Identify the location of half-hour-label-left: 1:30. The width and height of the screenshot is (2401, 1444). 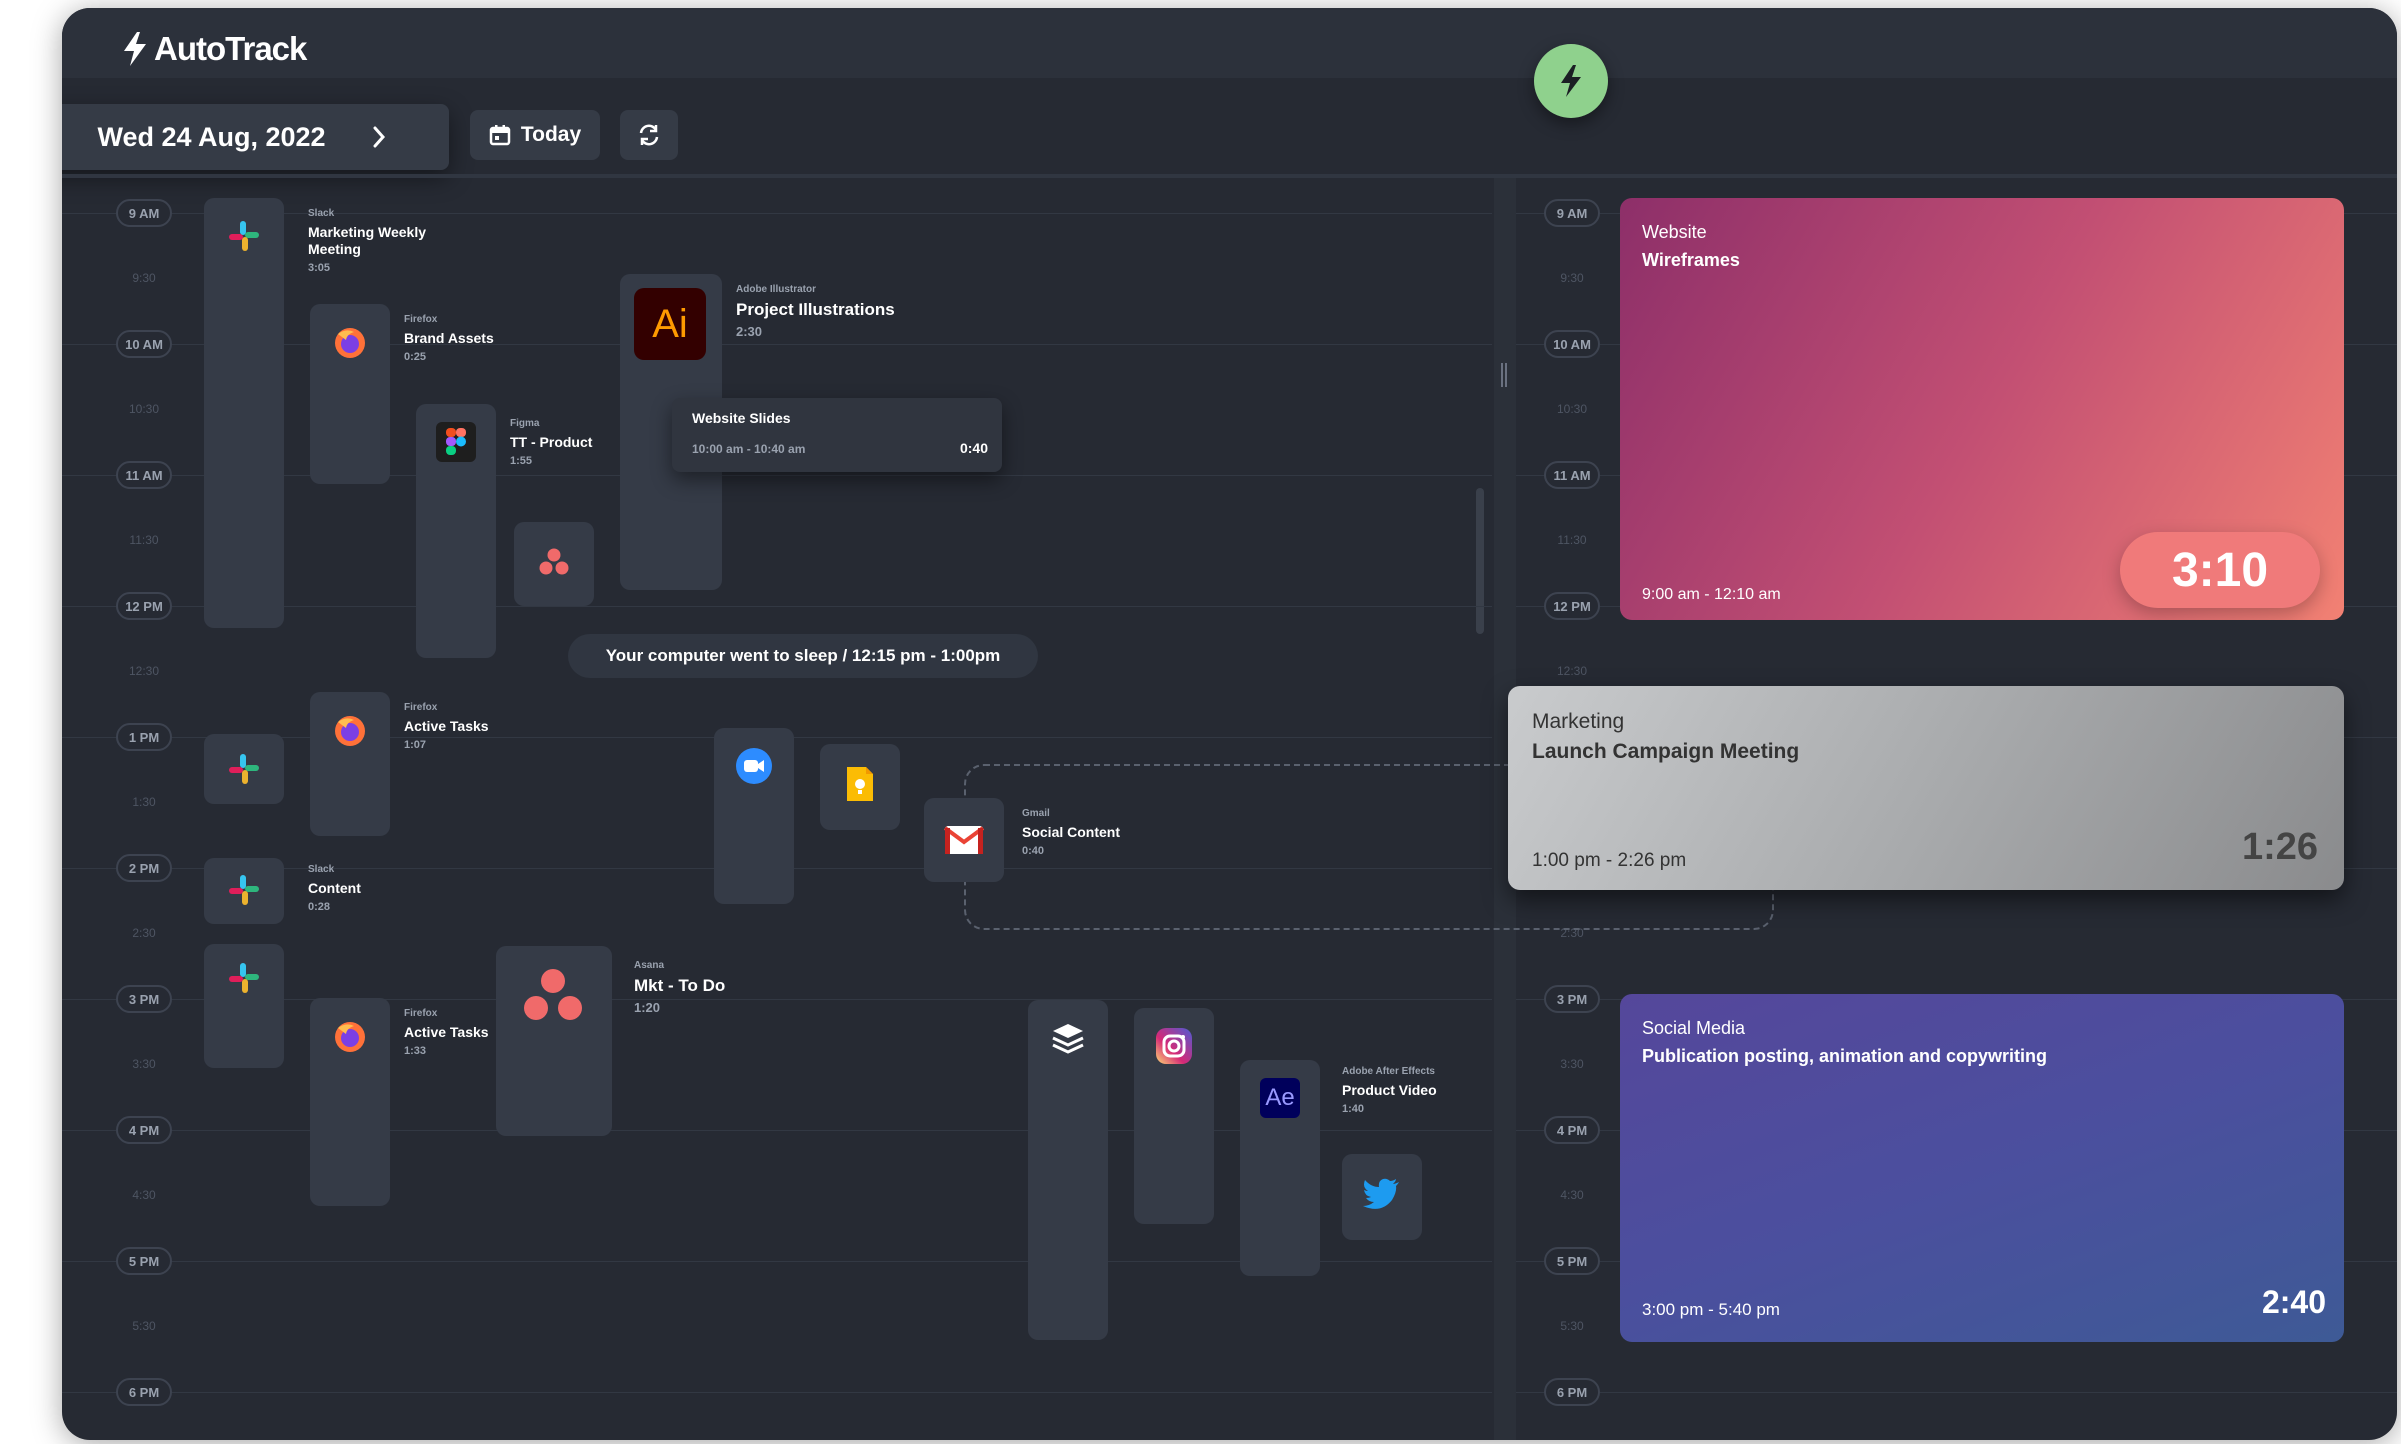
(144, 802).